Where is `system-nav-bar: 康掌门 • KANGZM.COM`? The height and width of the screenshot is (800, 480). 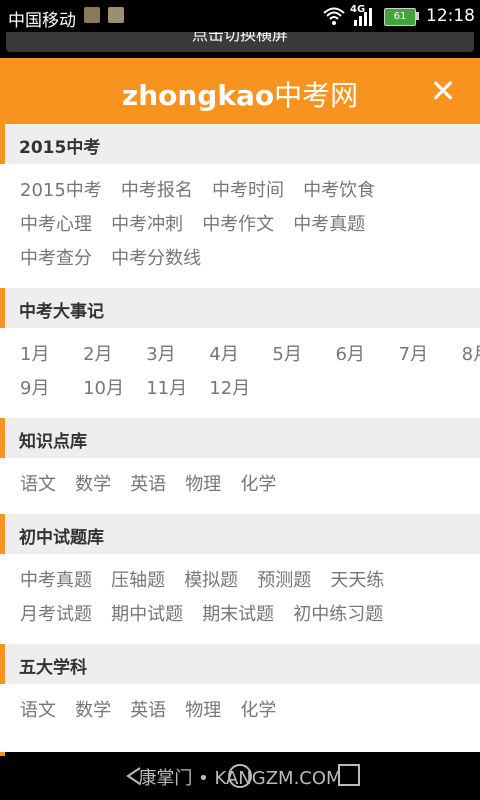 system-nav-bar: 康掌门 • KANGZM.COM is located at coordinates (240, 776).